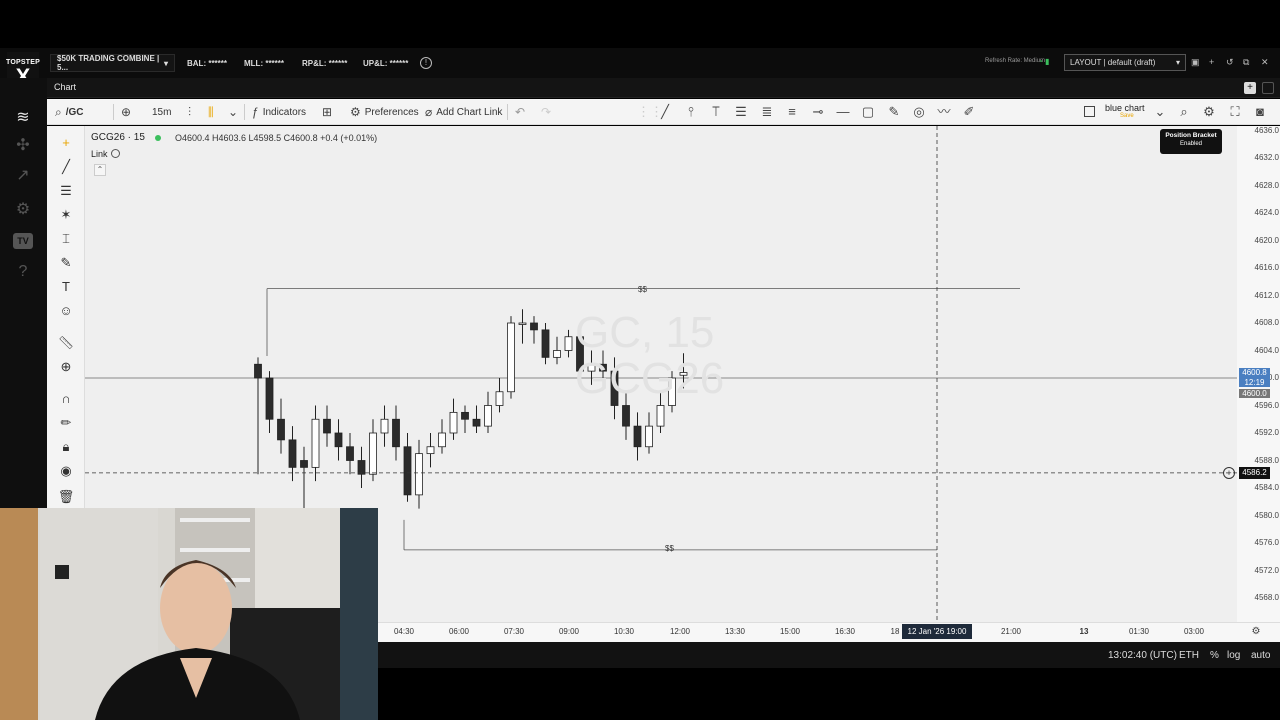  Describe the element at coordinates (426, 63) in the screenshot. I see `info-icon: !` at that location.